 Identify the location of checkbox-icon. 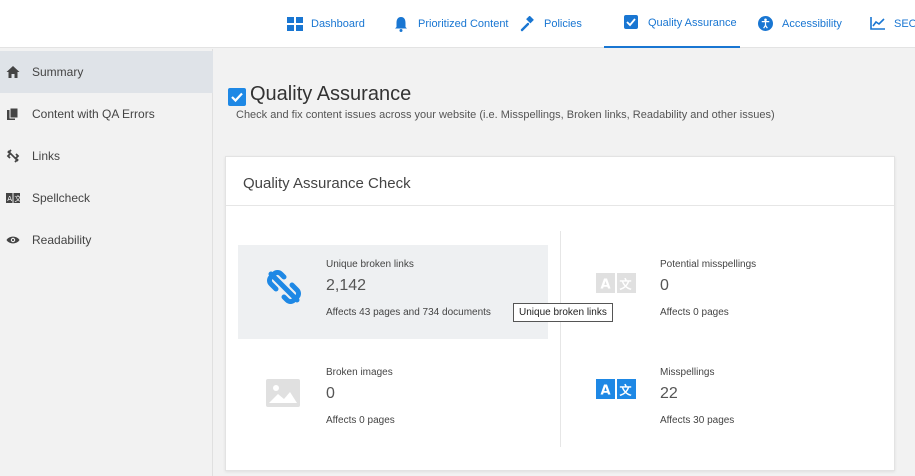
(632, 23).